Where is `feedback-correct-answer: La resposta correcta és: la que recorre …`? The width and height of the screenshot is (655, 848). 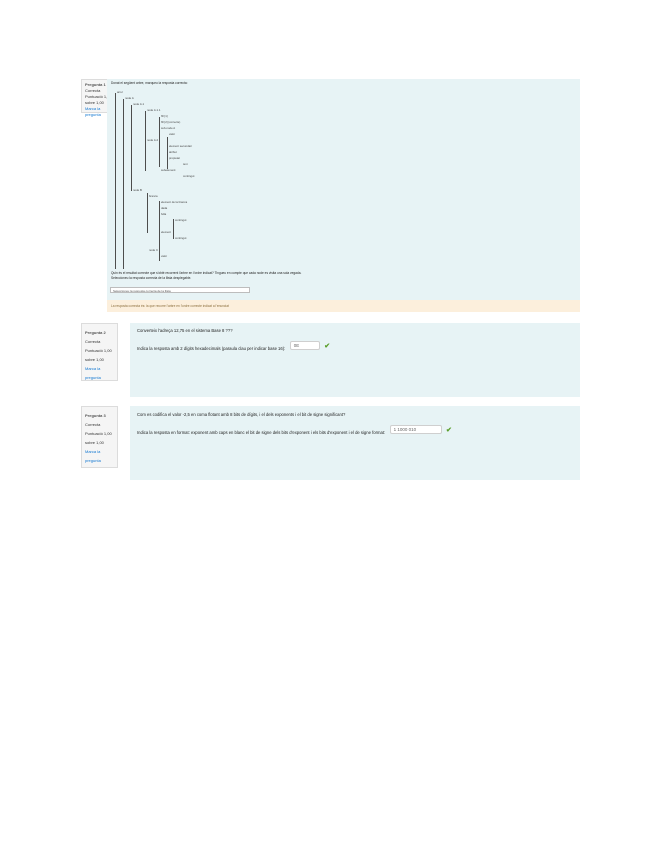 feedback-correct-answer: La resposta correcta és: la que recorre … is located at coordinates (343, 306).